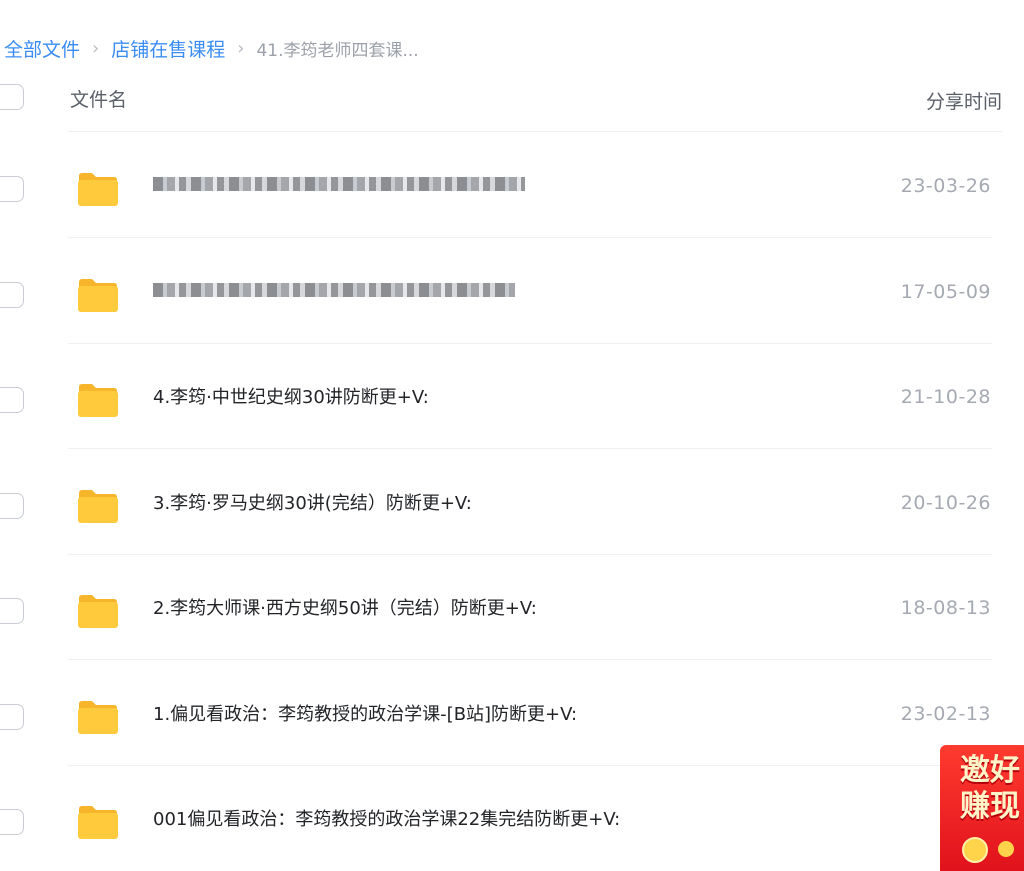 The image size is (1024, 871). Describe the element at coordinates (512, 396) in the screenshot. I see `file-row: 4.李筠·中世纪史纲30讲防断更+V: 21-10-28` at that location.